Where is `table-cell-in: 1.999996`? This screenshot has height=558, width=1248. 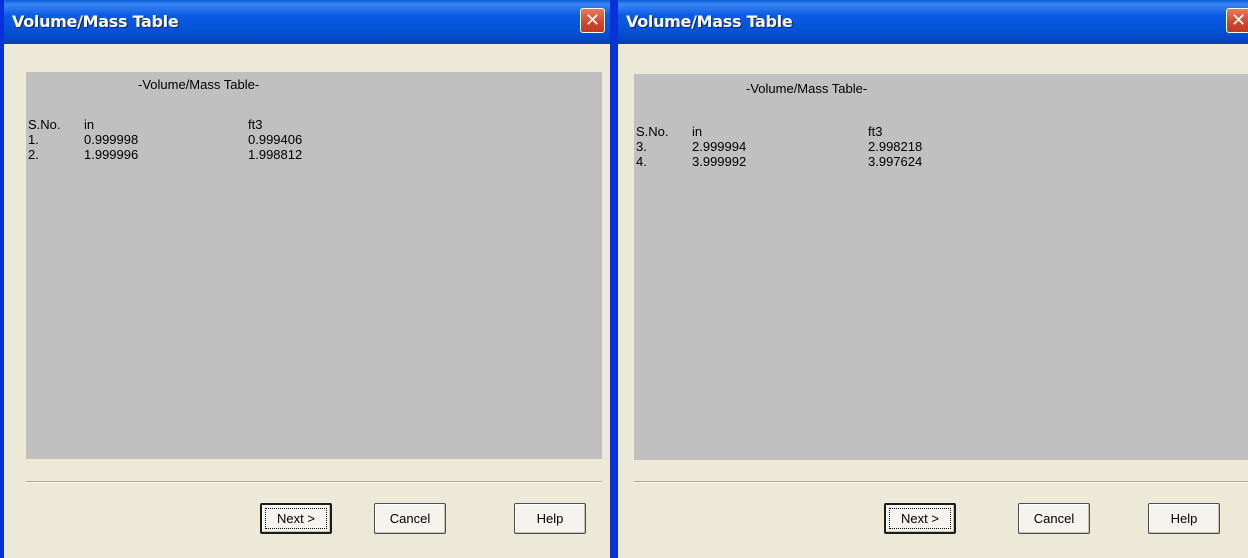 table-cell-in: 1.999996 is located at coordinates (111, 154).